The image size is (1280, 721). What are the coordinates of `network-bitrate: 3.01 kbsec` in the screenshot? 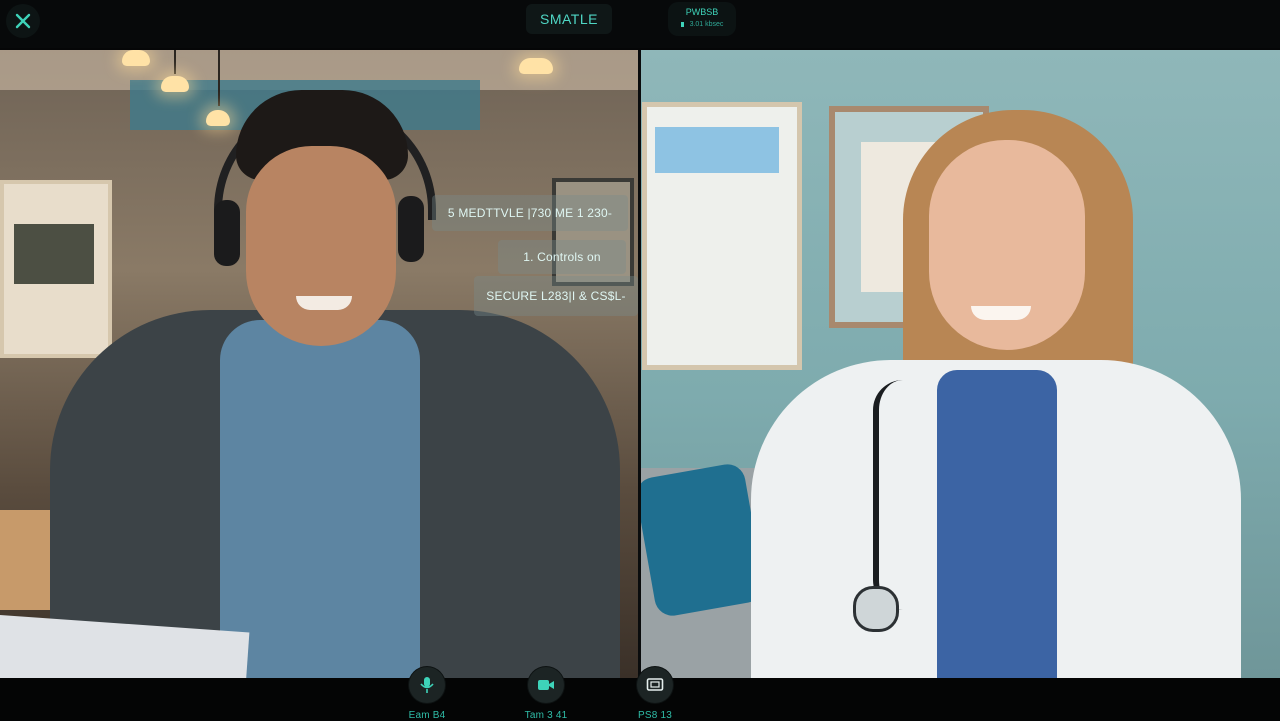 It's located at (706, 24).